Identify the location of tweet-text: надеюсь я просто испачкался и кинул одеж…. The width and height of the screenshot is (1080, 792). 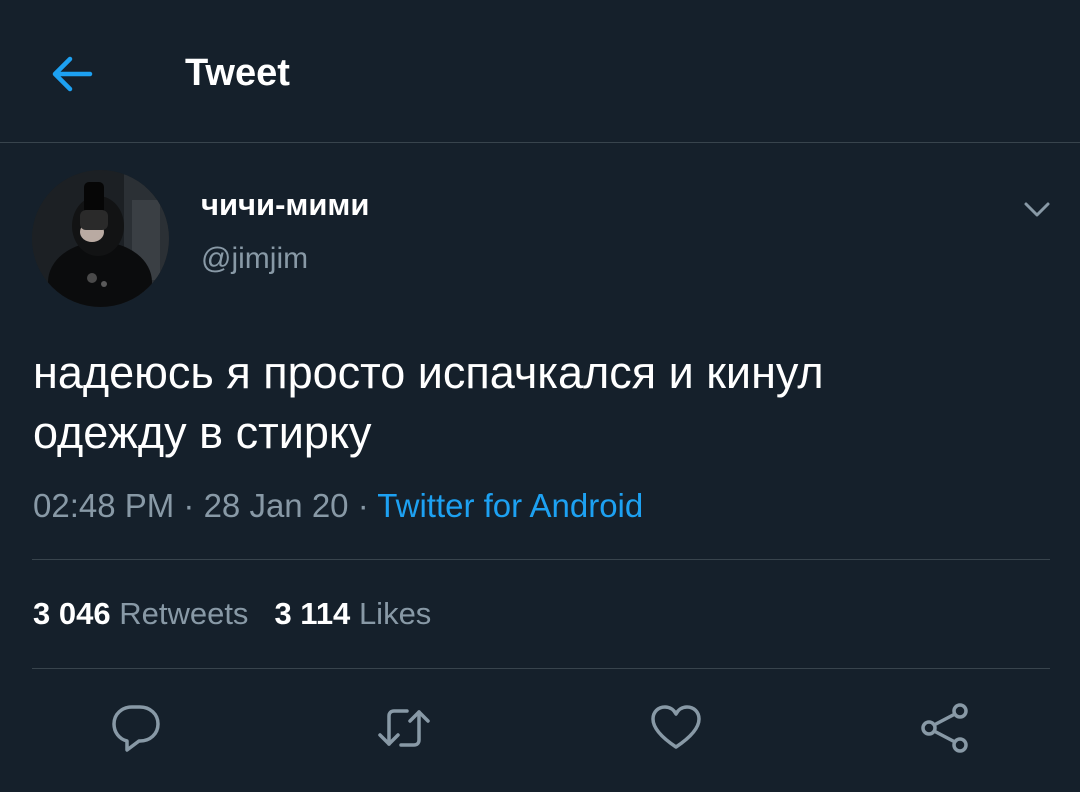
(538, 403).